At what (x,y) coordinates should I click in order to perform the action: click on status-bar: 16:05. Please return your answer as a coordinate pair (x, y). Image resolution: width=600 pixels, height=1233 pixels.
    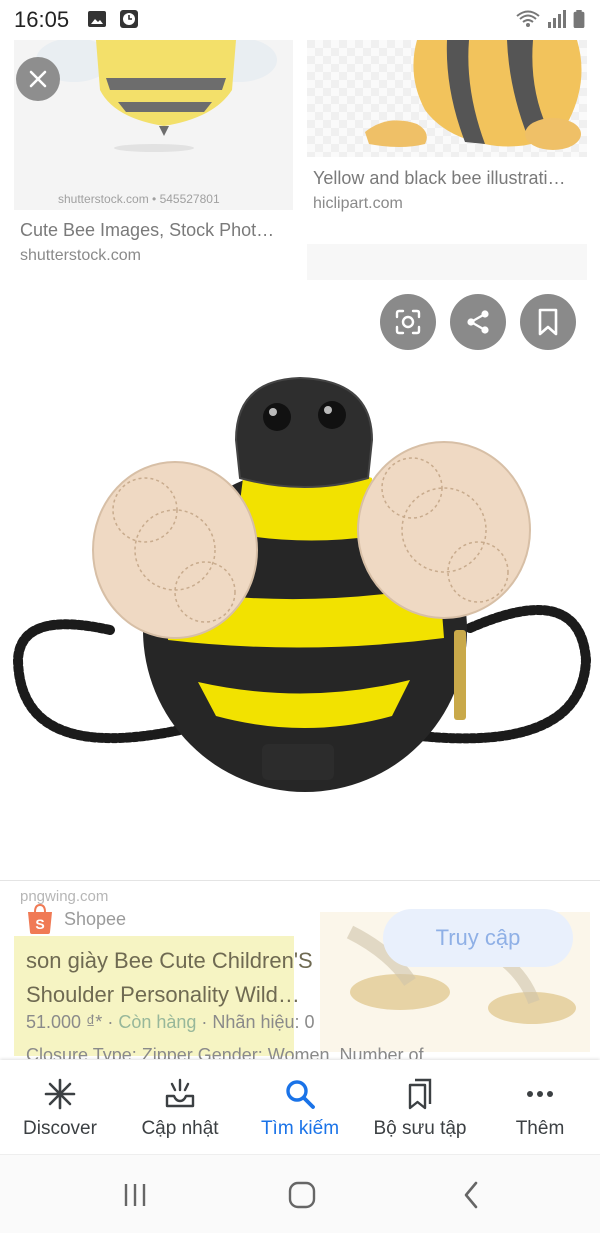
    Looking at the image, I should click on (300, 20).